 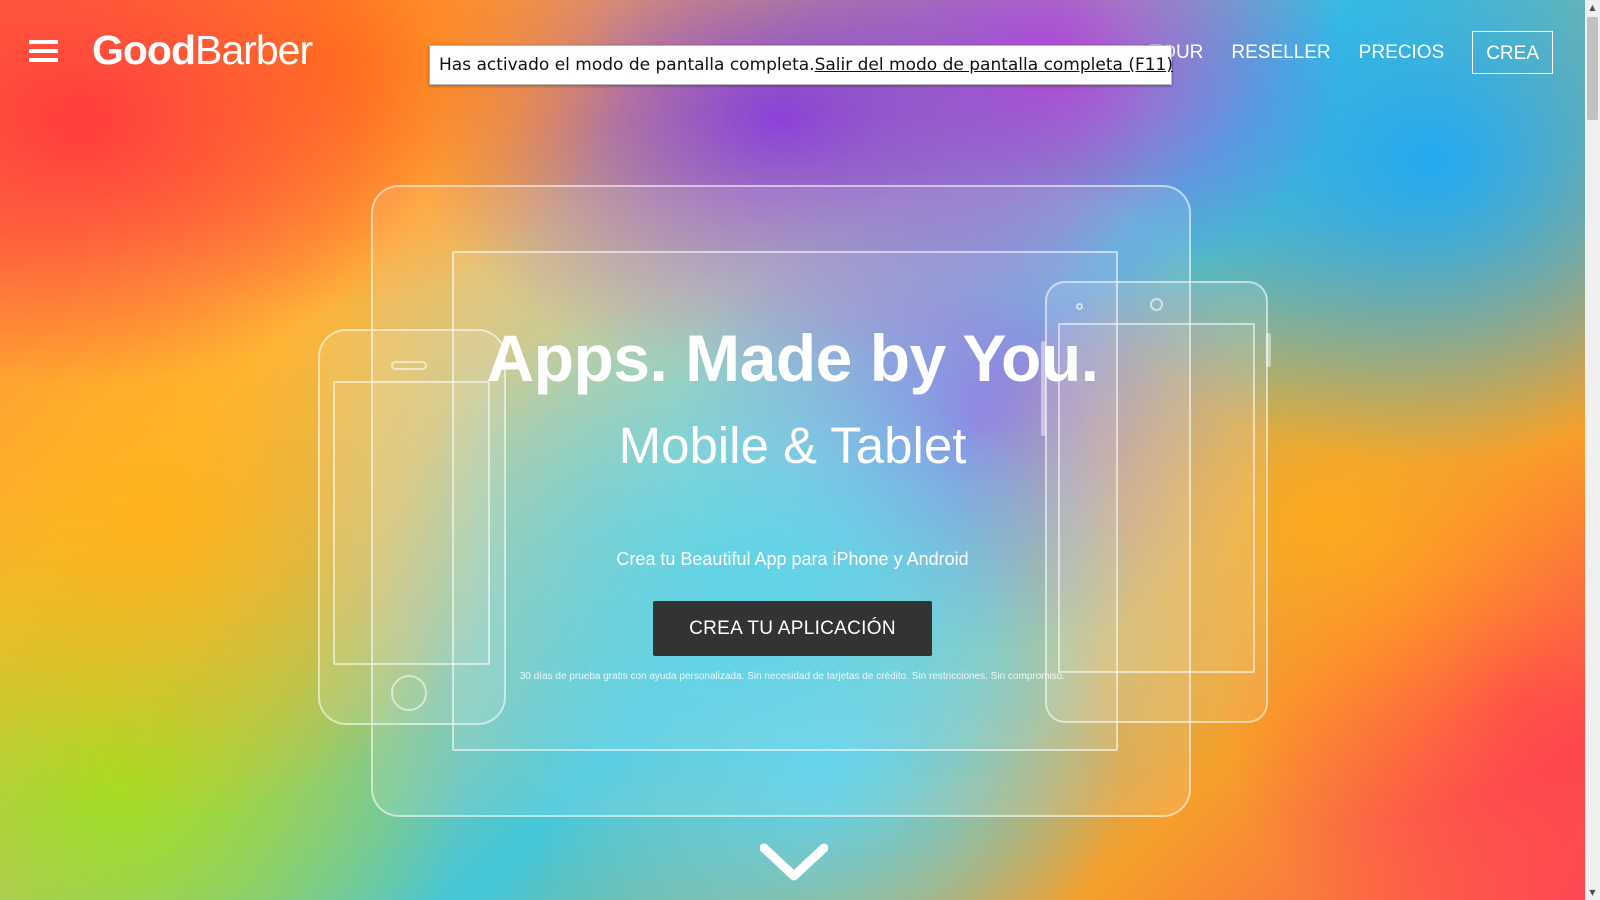 I want to click on crea-button: CREA, so click(x=1512, y=52).